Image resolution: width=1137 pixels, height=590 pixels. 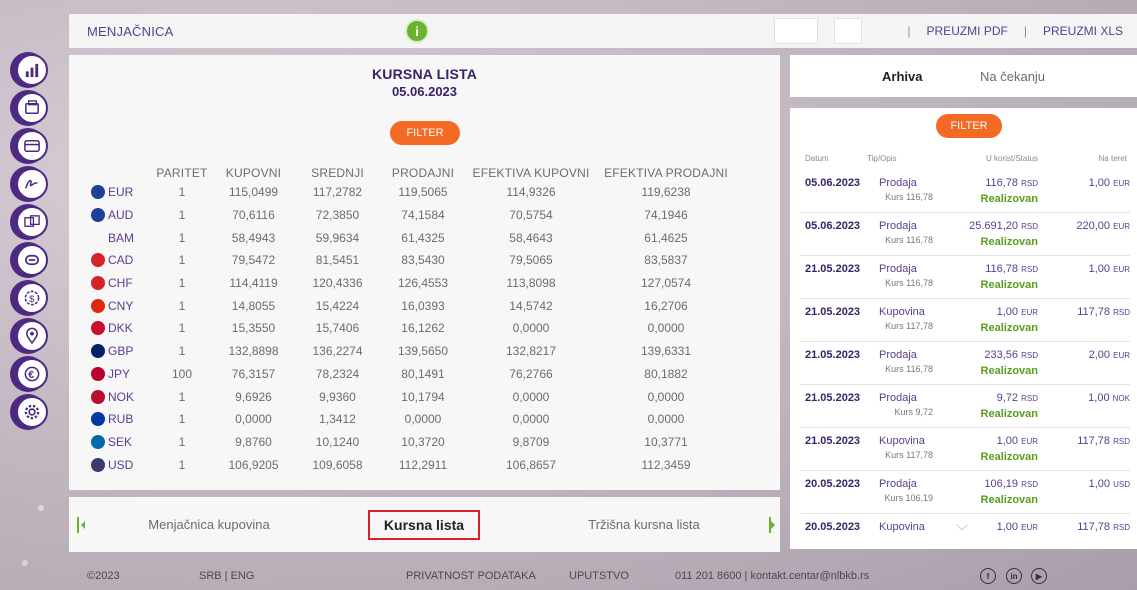 I want to click on transaction-debit: 117,78 RSD, so click(x=1103, y=312).